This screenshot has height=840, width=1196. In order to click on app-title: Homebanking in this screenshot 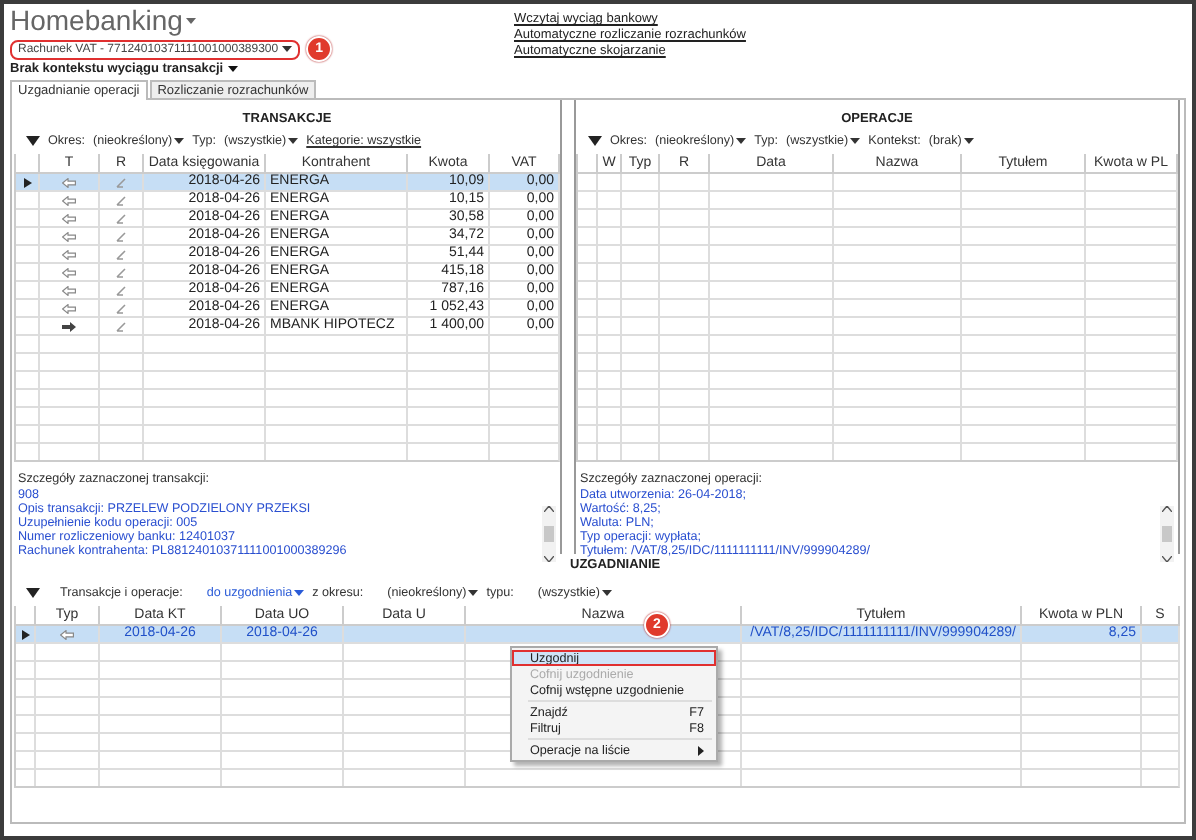, I will do `click(96, 21)`.